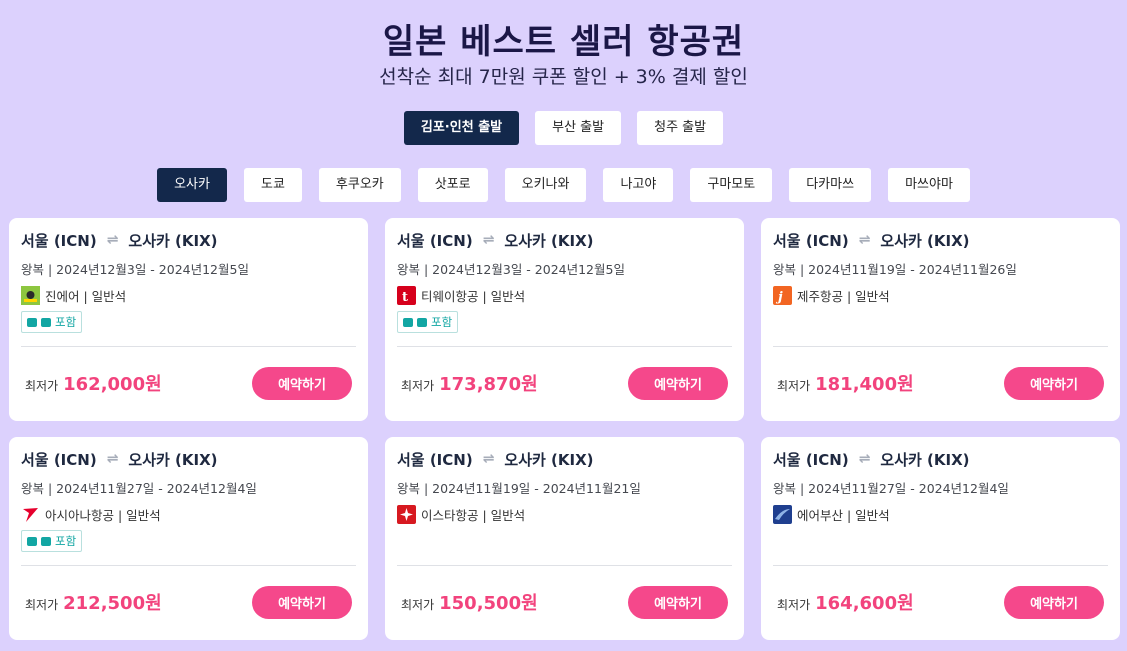 This screenshot has width=1127, height=651. What do you see at coordinates (563, 77) in the screenshot?
I see `page-subtitle: 선착순 최대 7만원 쿠폰 할인 + 3% 결제 할인` at bounding box center [563, 77].